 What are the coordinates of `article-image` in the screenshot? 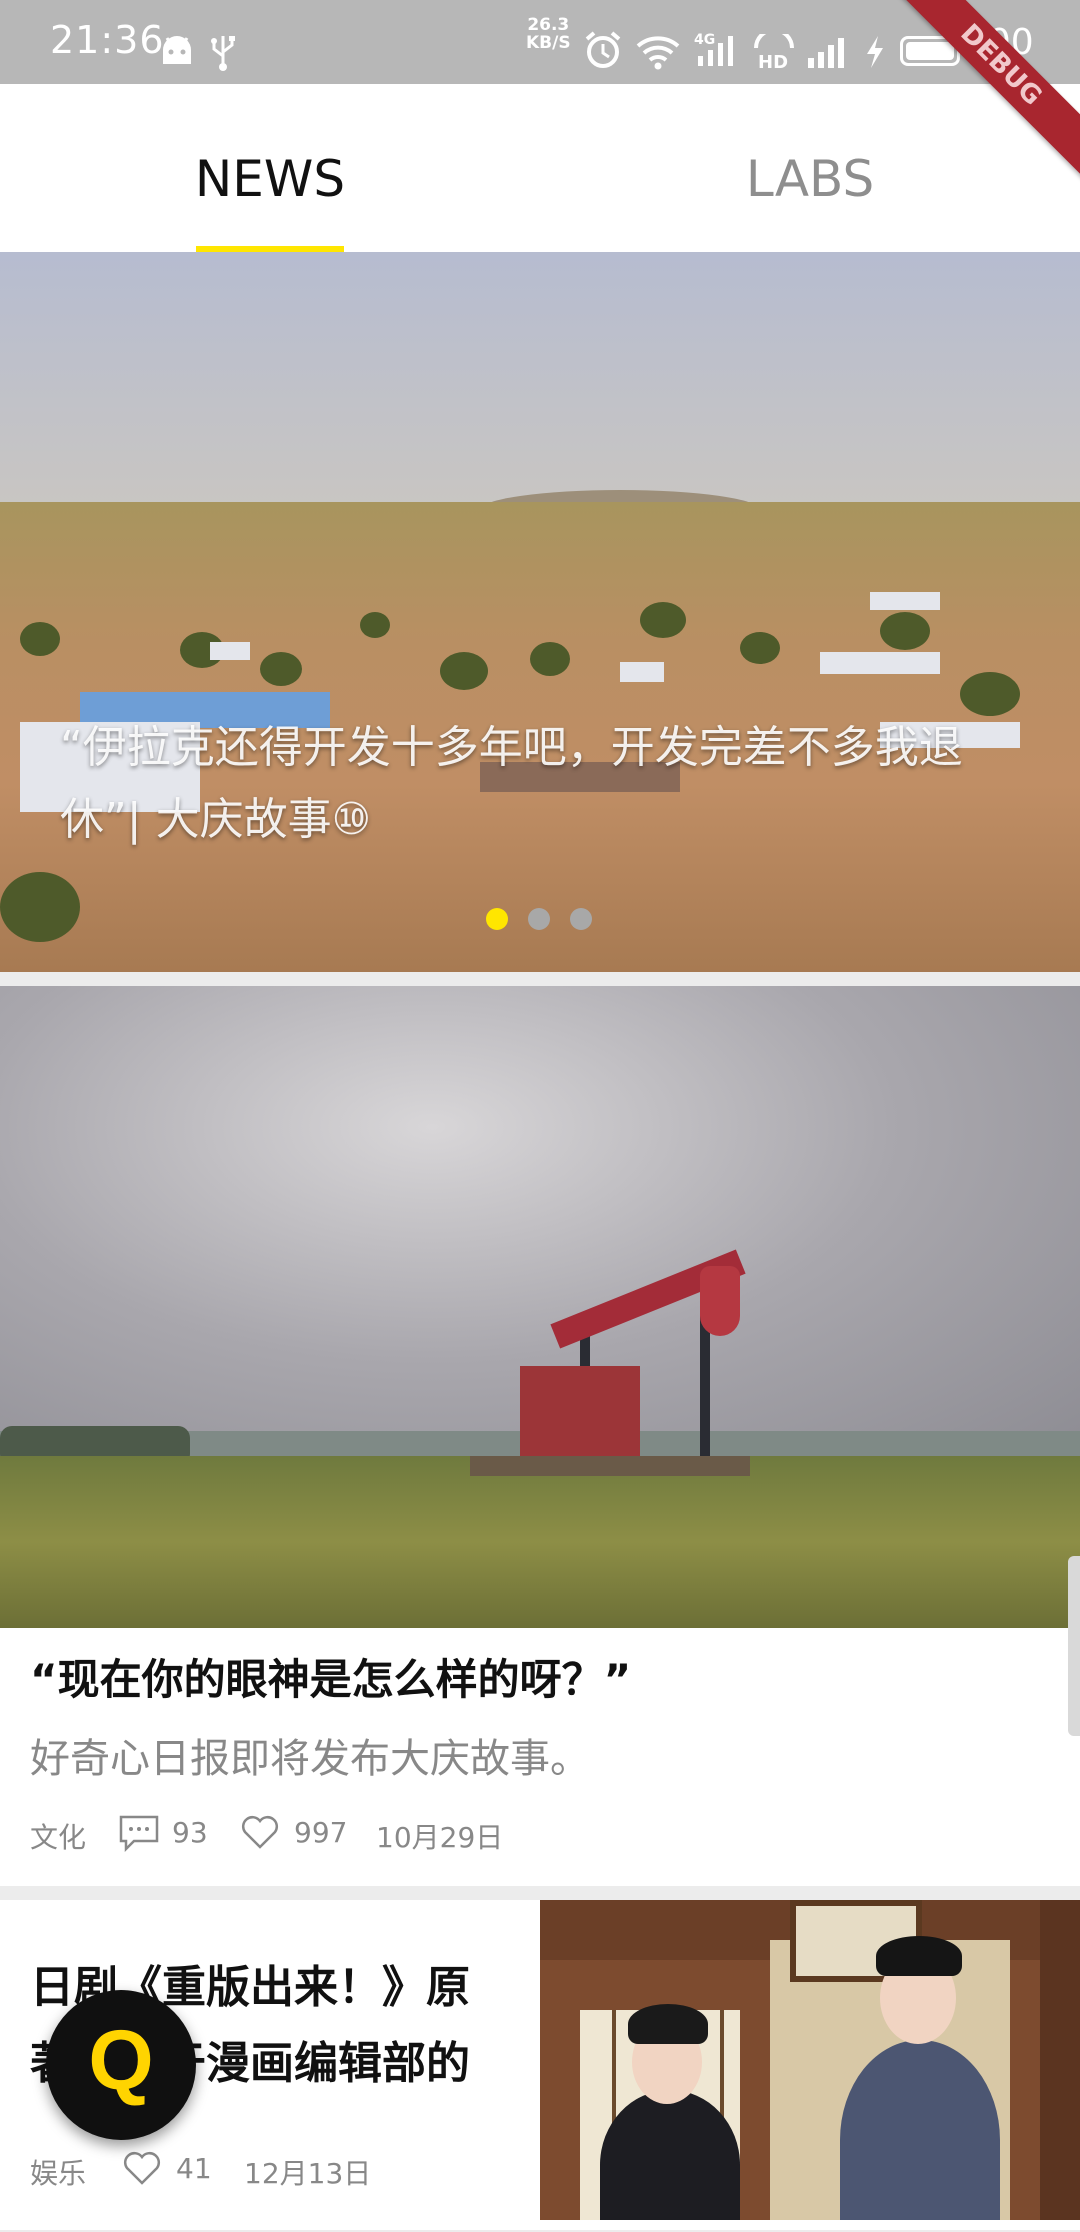 It's located at (810, 2060).